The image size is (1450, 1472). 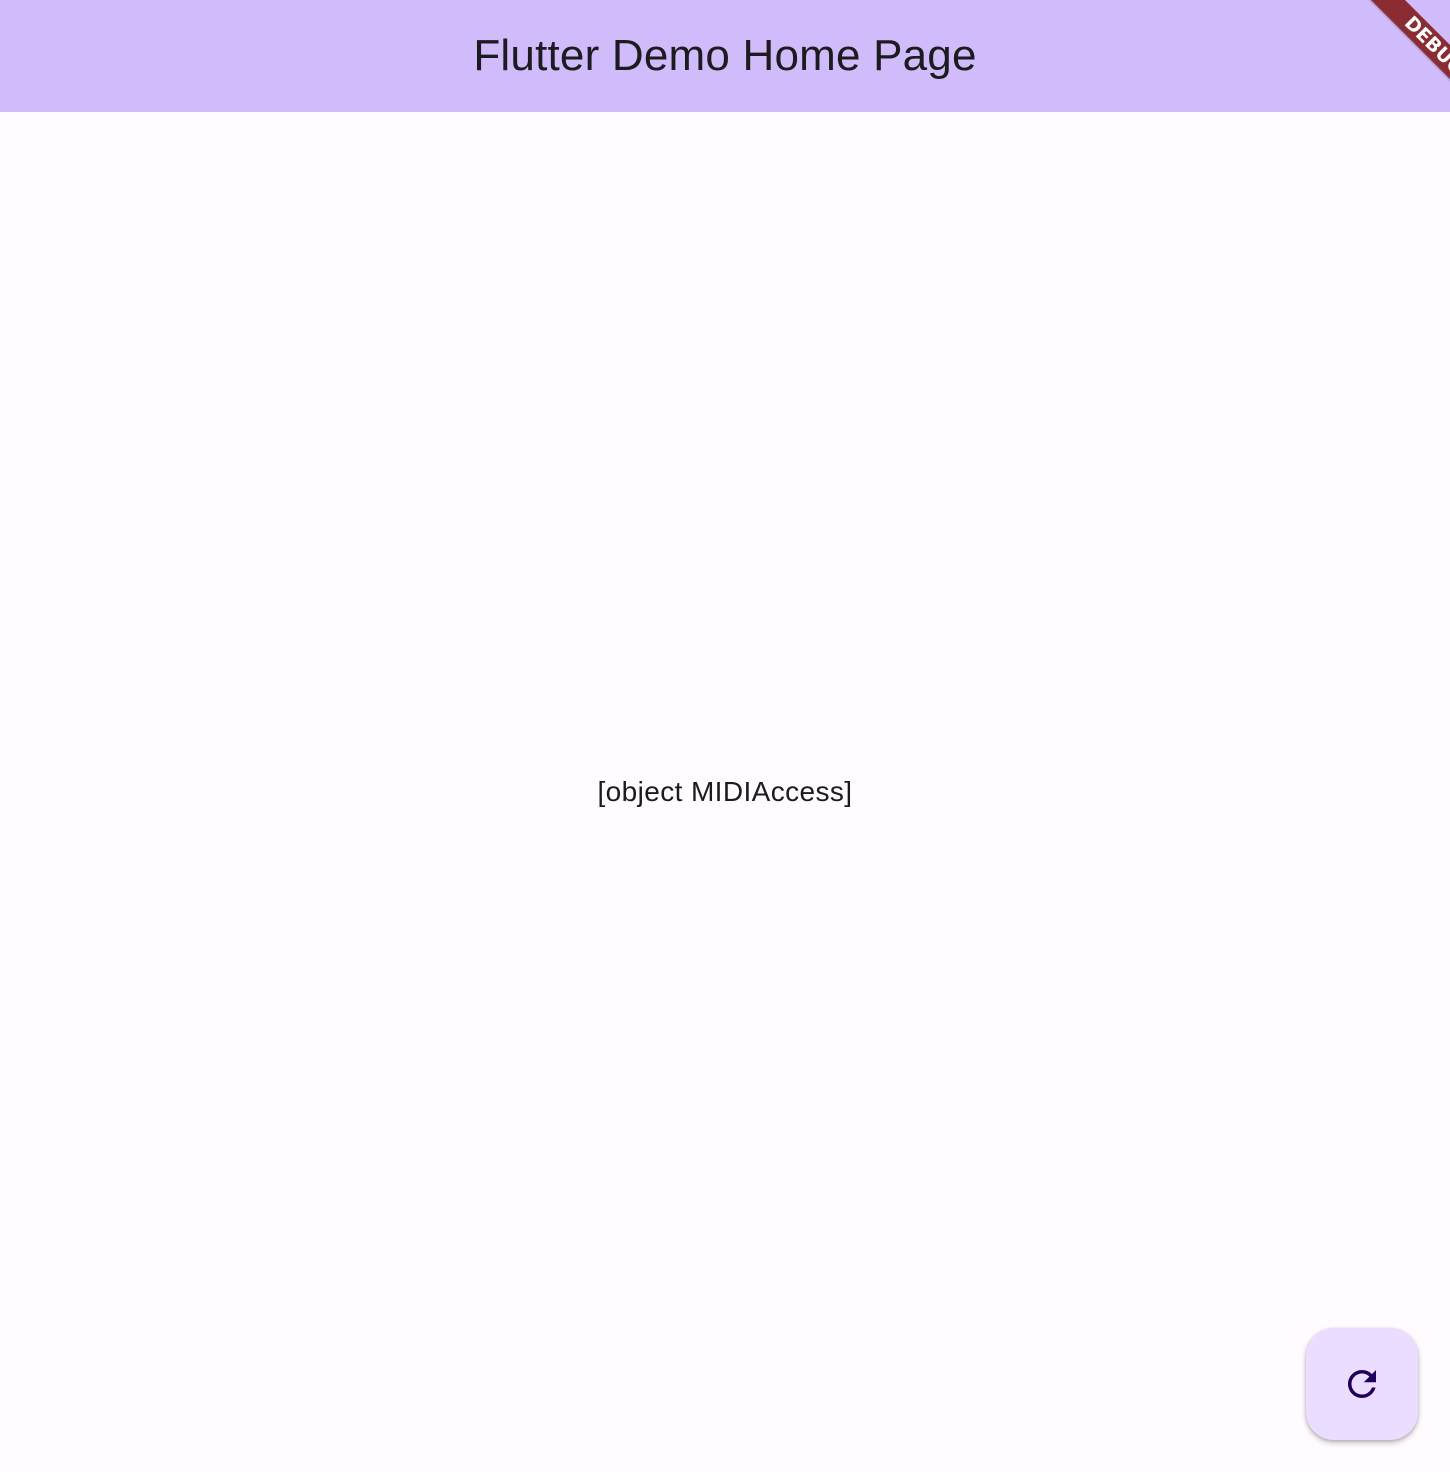 I want to click on page-title: Flutter Demo Home Page, so click(x=725, y=55).